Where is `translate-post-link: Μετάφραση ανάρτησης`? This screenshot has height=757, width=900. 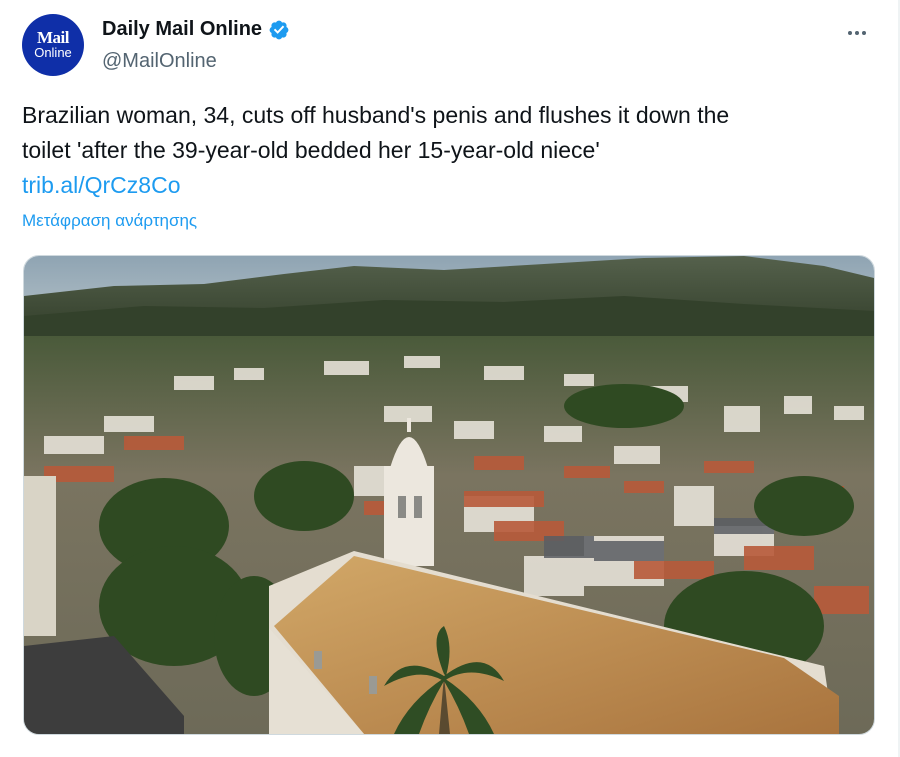 translate-post-link: Μετάφραση ανάρτησης is located at coordinates (109, 221).